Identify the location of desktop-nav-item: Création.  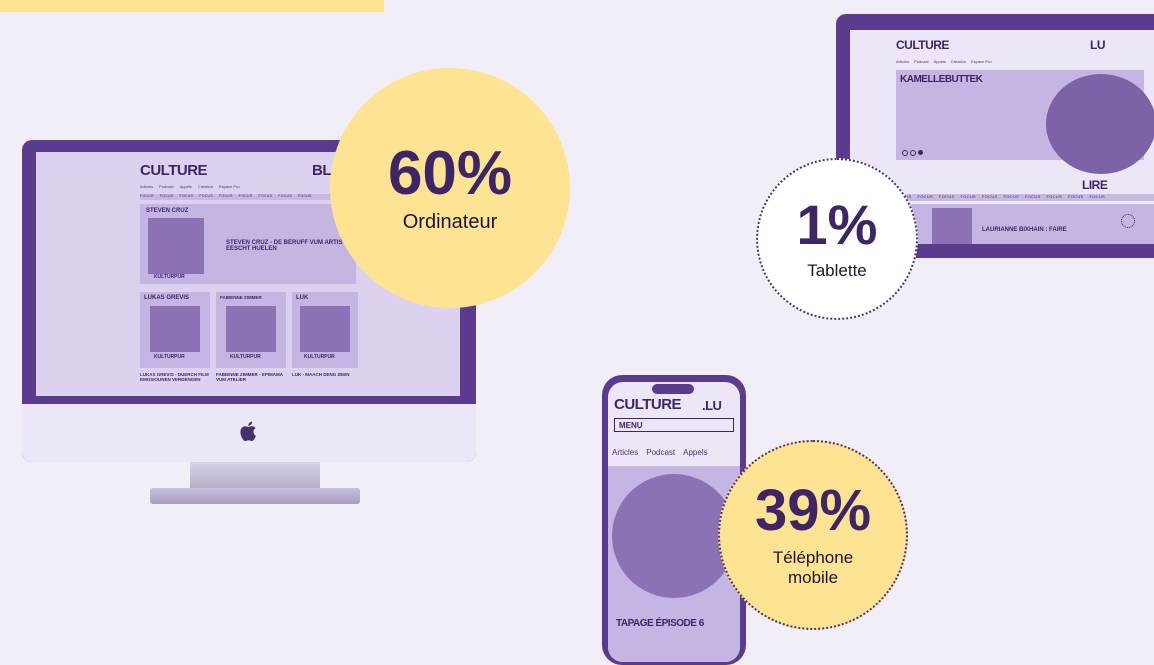
(205, 186).